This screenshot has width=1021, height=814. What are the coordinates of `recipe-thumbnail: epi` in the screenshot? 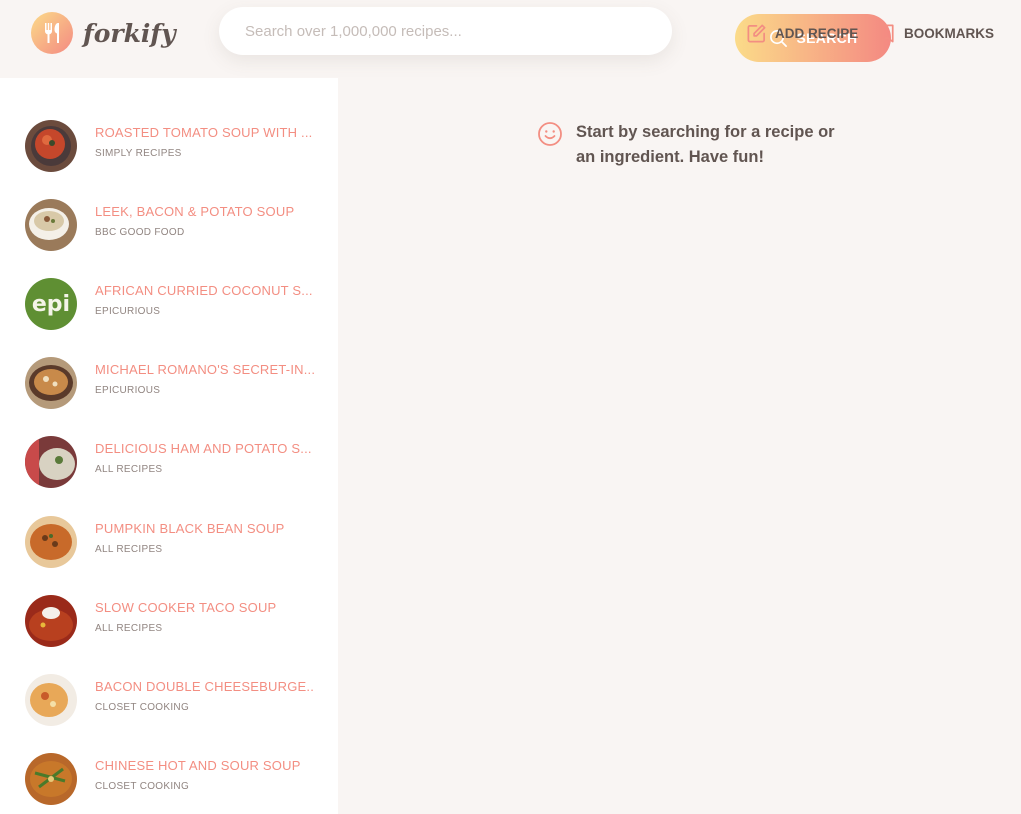 It's located at (51, 304).